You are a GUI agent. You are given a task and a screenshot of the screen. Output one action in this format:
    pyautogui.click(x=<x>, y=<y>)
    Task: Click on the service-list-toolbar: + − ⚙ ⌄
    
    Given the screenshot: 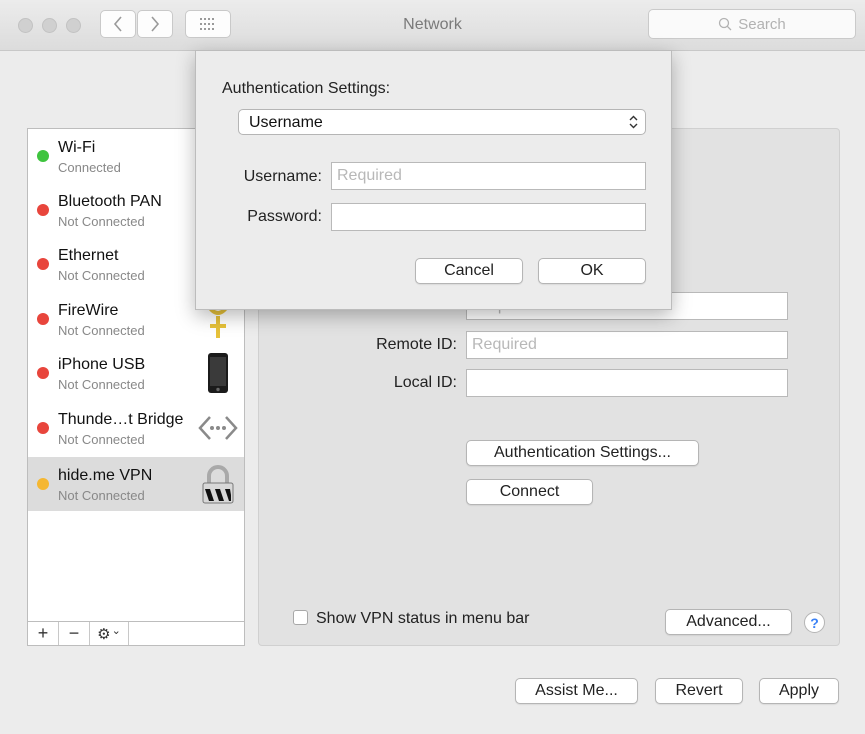 What is the action you would take?
    pyautogui.click(x=136, y=633)
    